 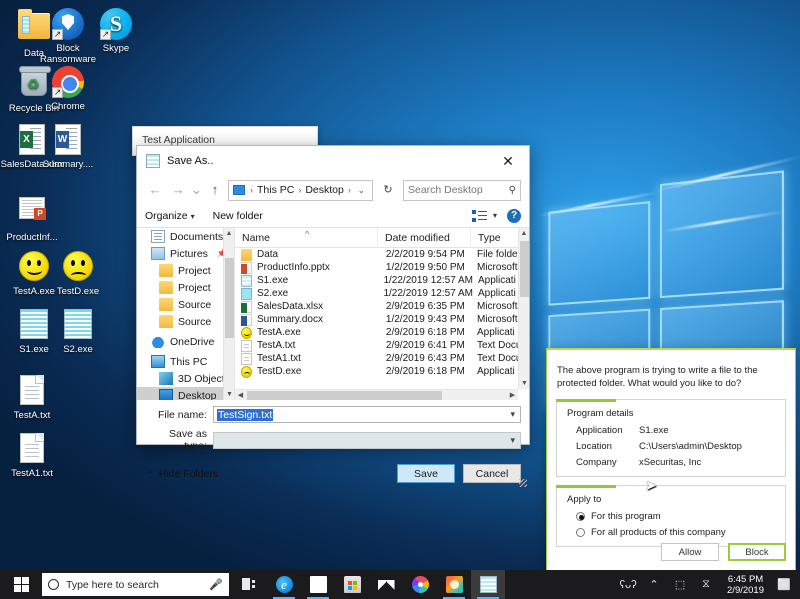 What do you see at coordinates (382, 345) in the screenshot?
I see `table-row: TestA.txt 2/9/2019 6:41 PM Text Docu` at bounding box center [382, 345].